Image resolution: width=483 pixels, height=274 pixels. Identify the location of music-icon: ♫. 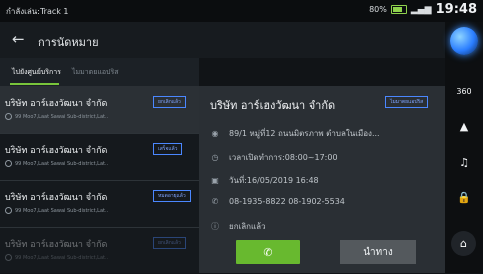
(464, 162).